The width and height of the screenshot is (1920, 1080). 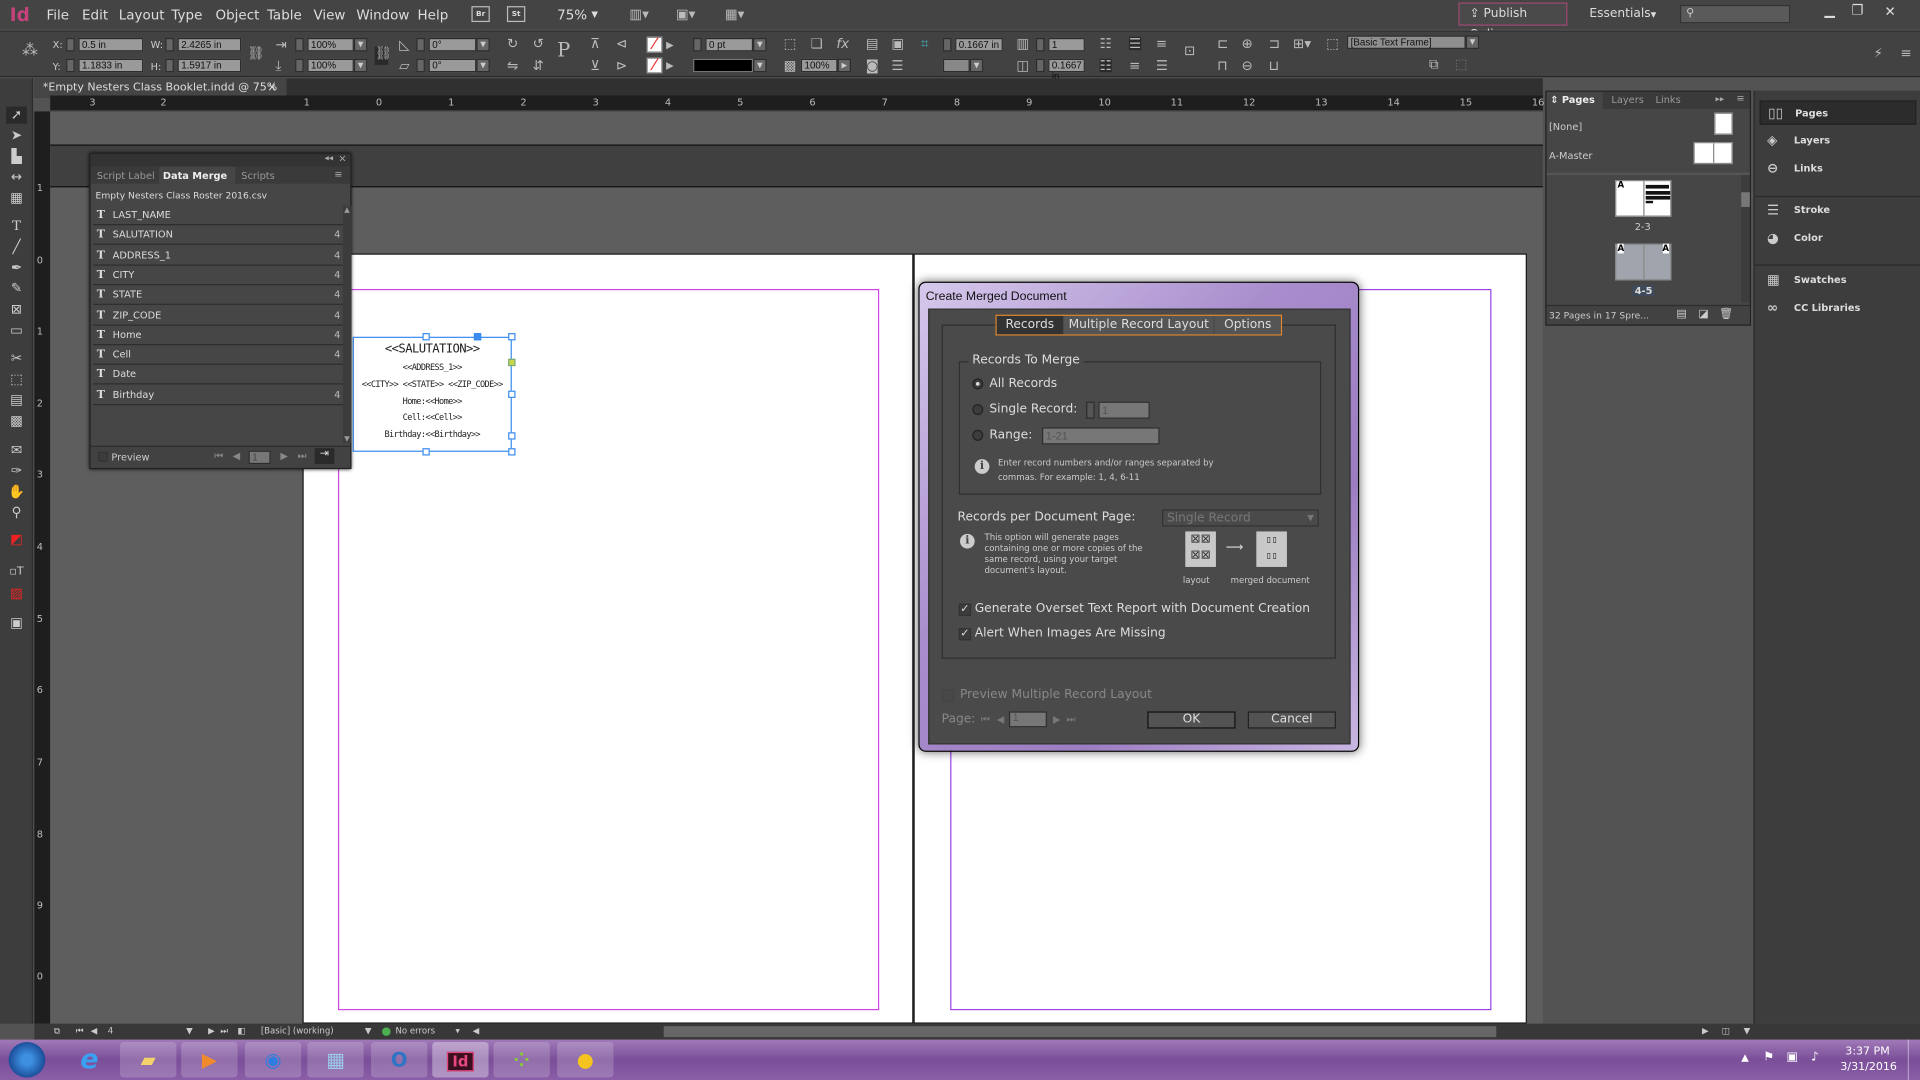 I want to click on stroke-weight-dropdown: ▼, so click(x=760, y=44).